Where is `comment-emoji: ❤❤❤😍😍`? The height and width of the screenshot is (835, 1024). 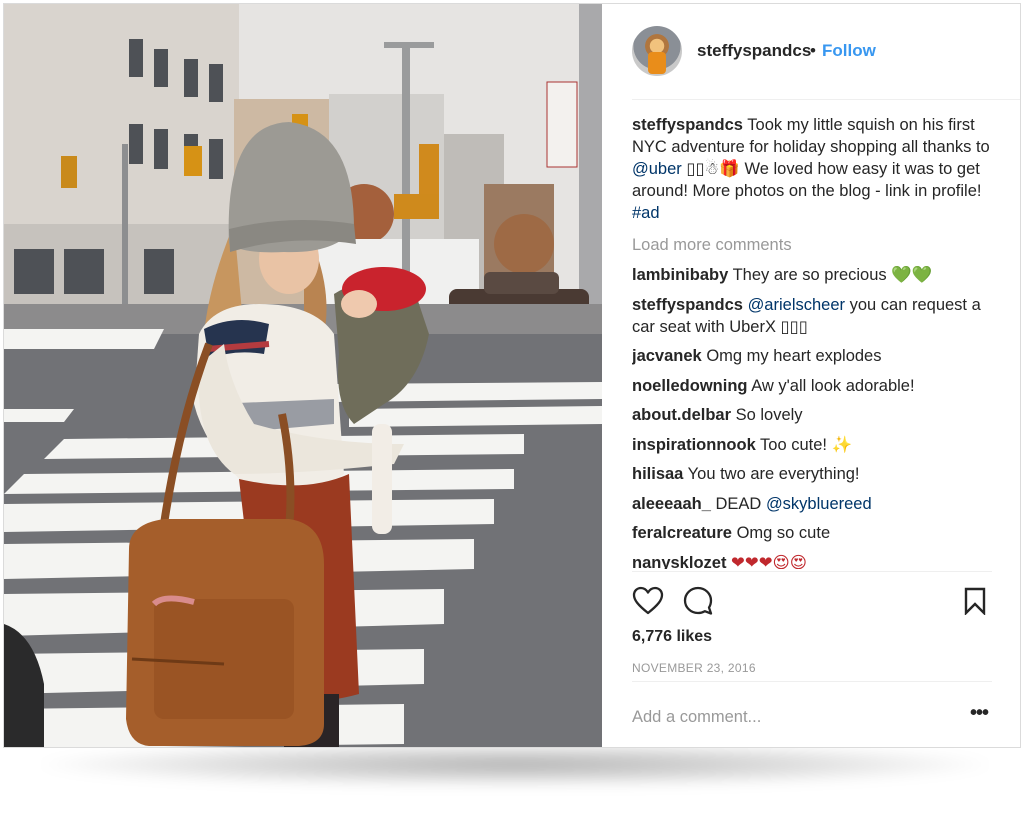
comment-emoji: ❤❤❤😍😍 is located at coordinates (769, 561).